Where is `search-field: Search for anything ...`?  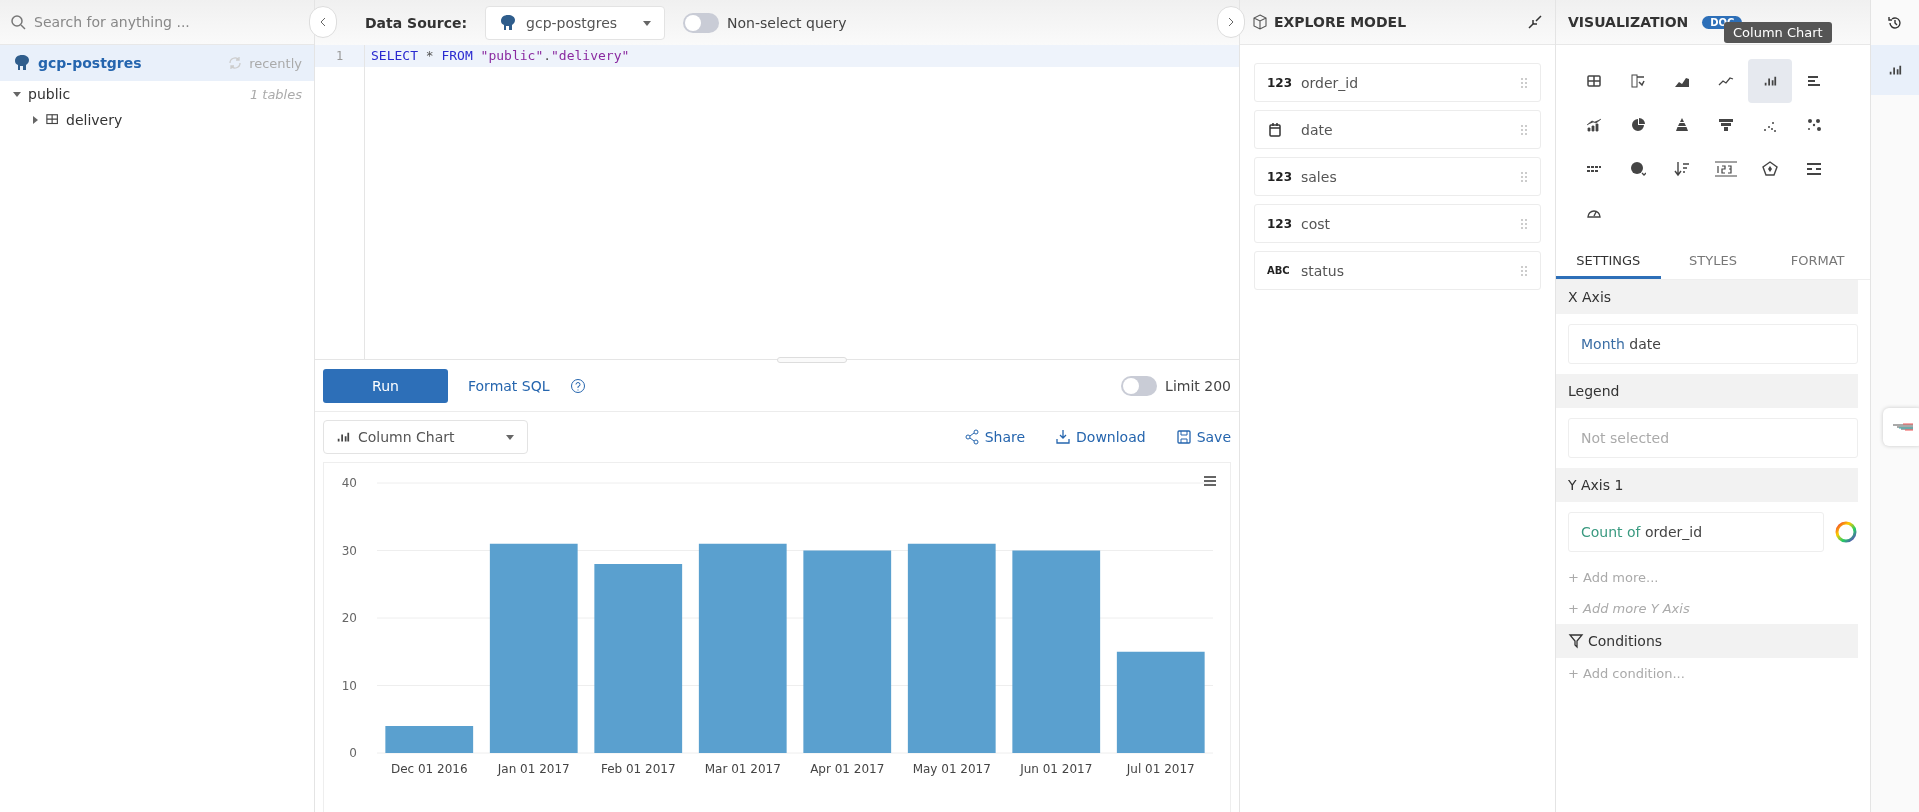
search-field: Search for anything ... is located at coordinates (168, 22).